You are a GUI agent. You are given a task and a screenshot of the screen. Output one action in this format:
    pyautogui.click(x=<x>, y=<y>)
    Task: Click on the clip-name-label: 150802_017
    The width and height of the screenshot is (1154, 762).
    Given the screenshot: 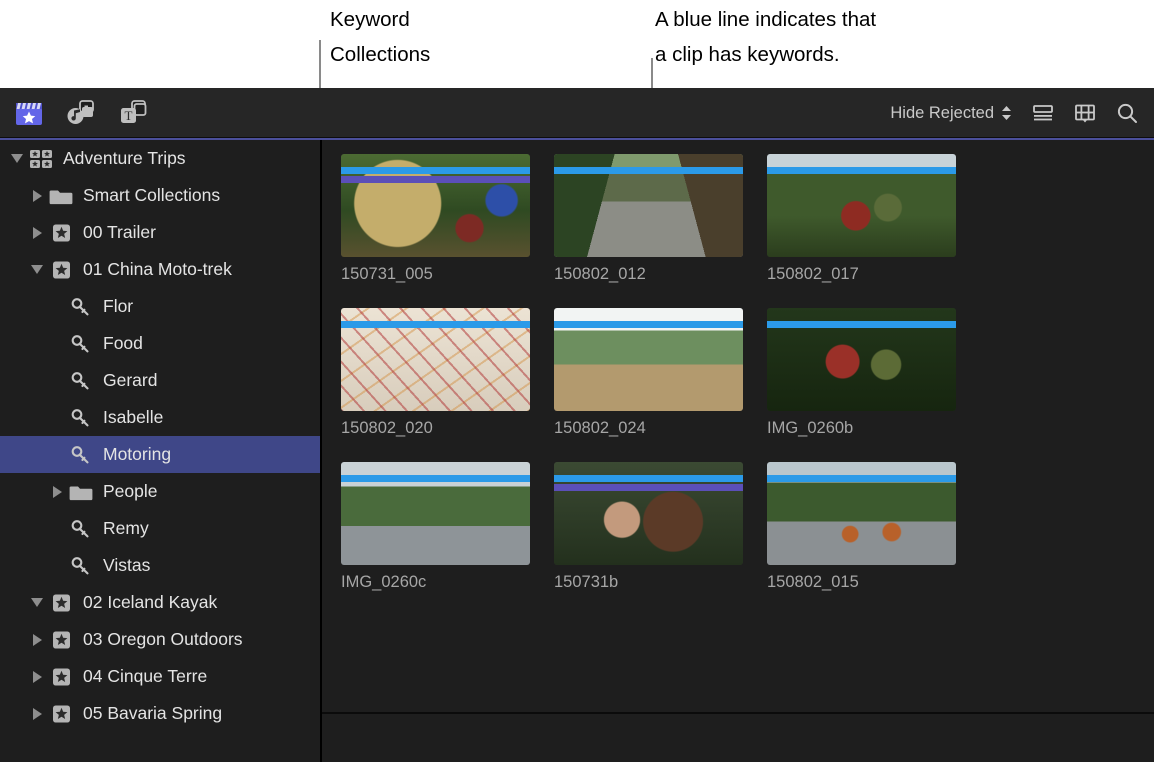 What is the action you would take?
    pyautogui.click(x=813, y=274)
    